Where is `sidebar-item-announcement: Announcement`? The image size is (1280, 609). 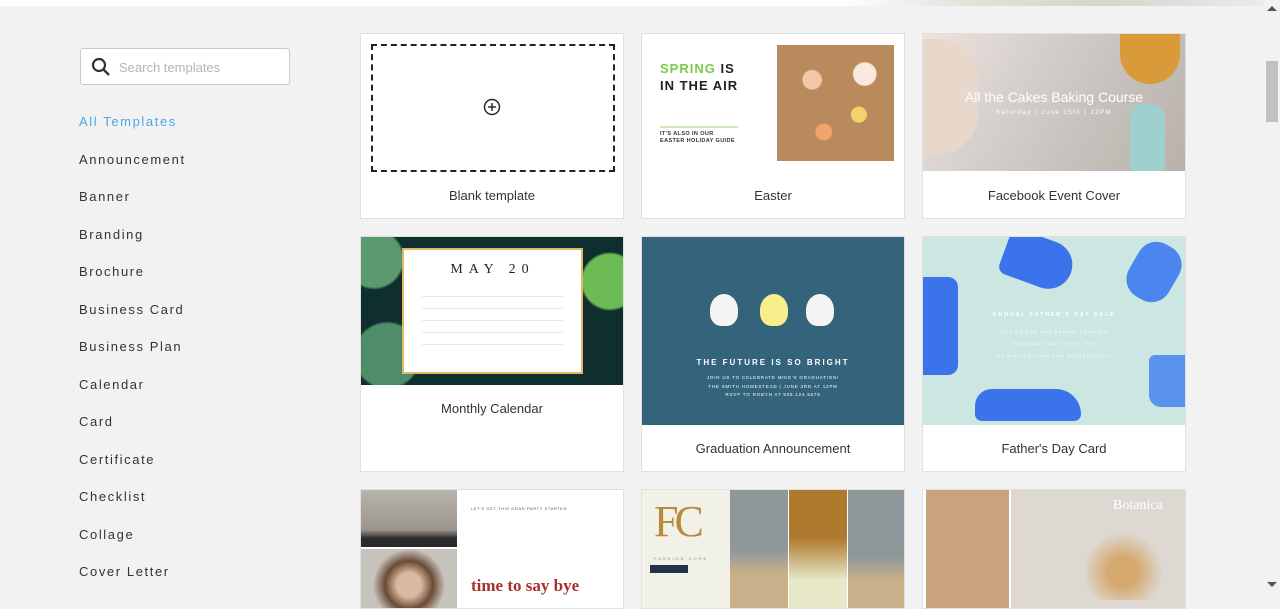 sidebar-item-announcement: Announcement is located at coordinates (132, 171).